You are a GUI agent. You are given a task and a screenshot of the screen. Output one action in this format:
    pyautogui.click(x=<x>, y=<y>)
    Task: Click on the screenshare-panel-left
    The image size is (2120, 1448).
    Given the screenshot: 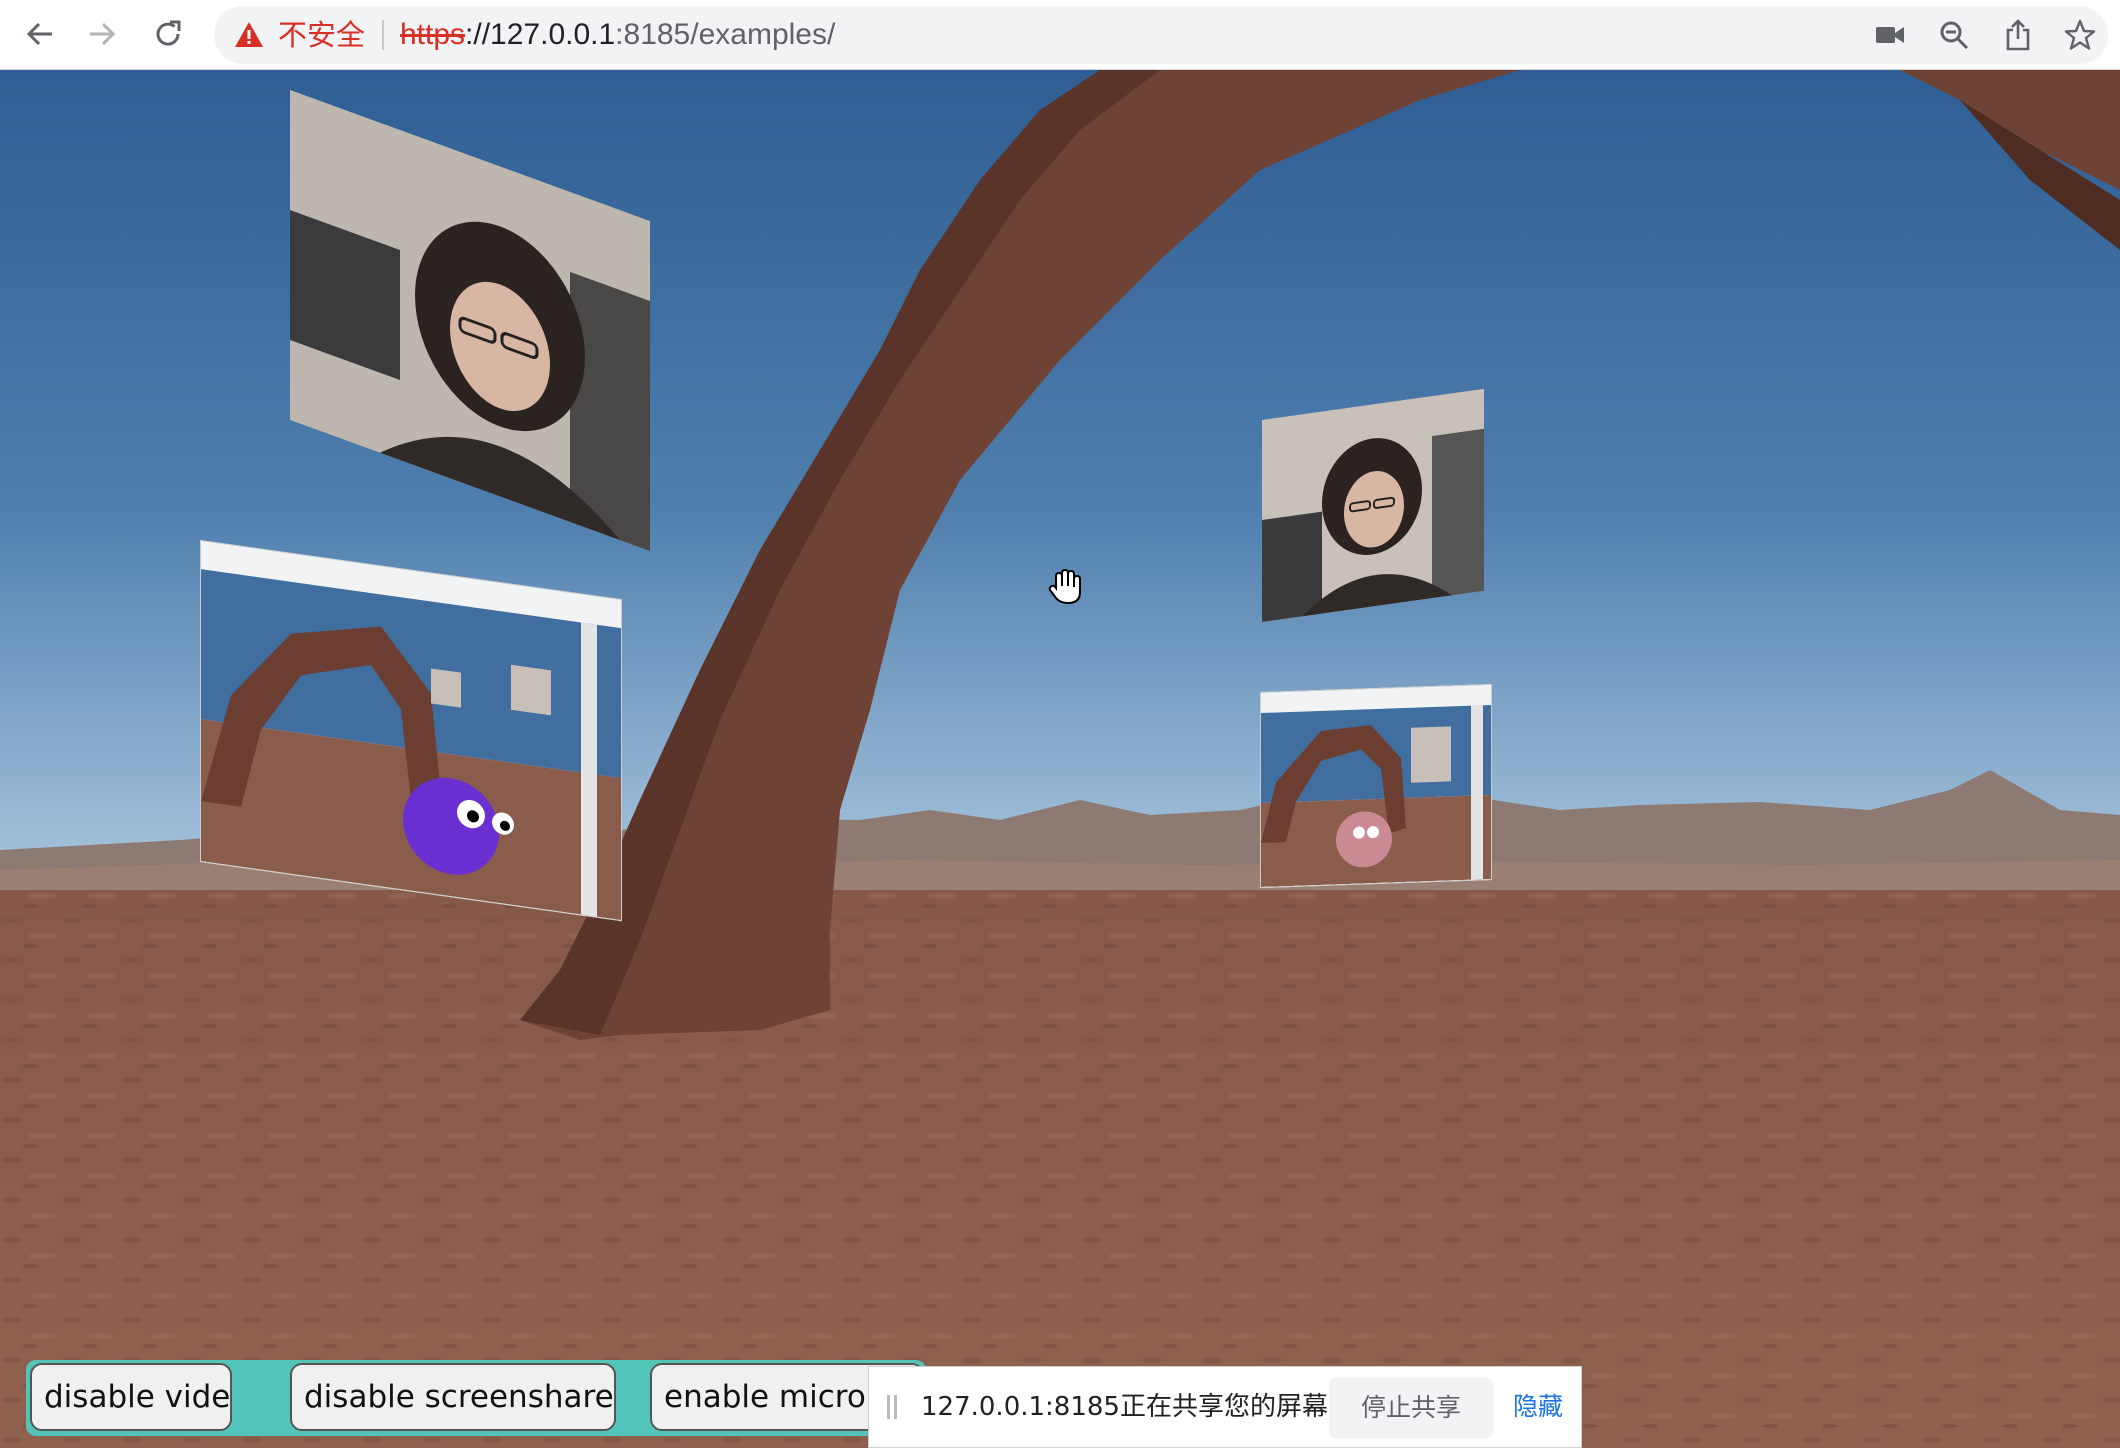 What is the action you would take?
    pyautogui.click(x=411, y=731)
    